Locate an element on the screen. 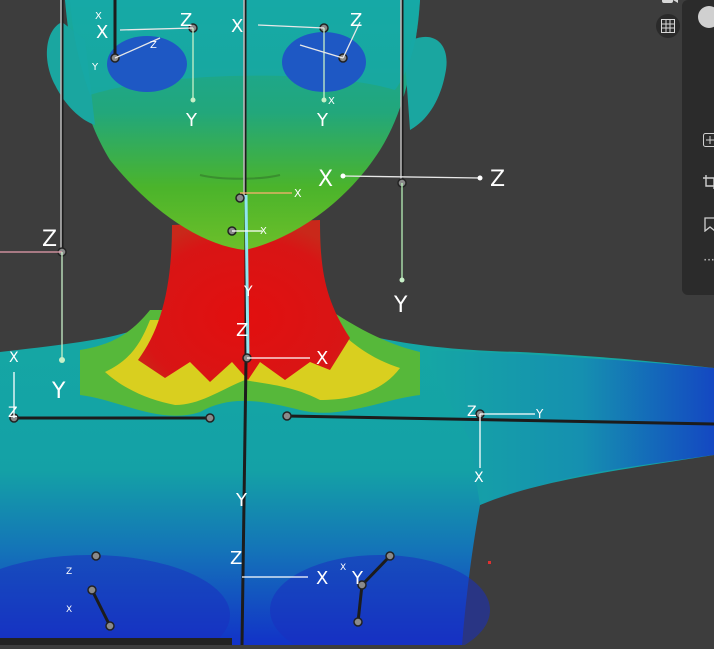  grid-toggle-button is located at coordinates (668, 26).